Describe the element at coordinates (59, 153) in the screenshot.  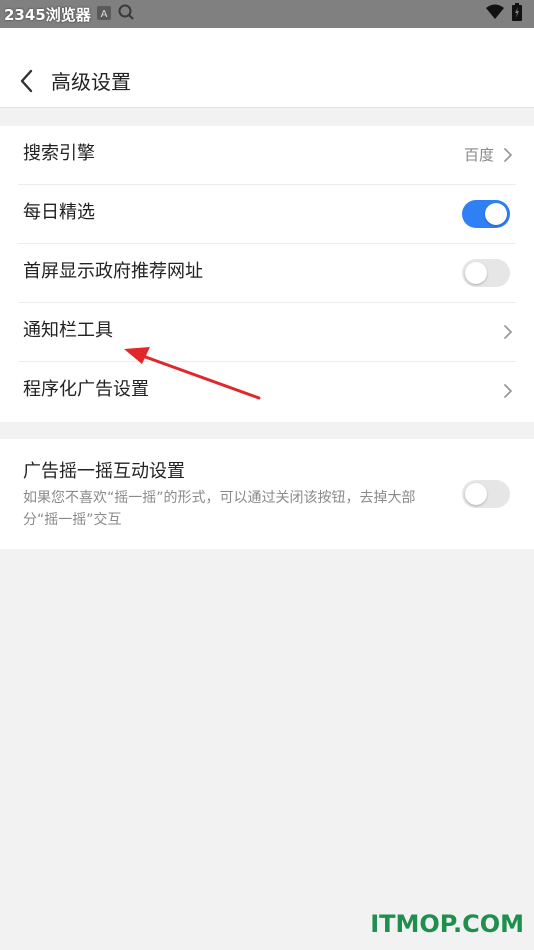
I see `setting-label: 搜索引擎` at that location.